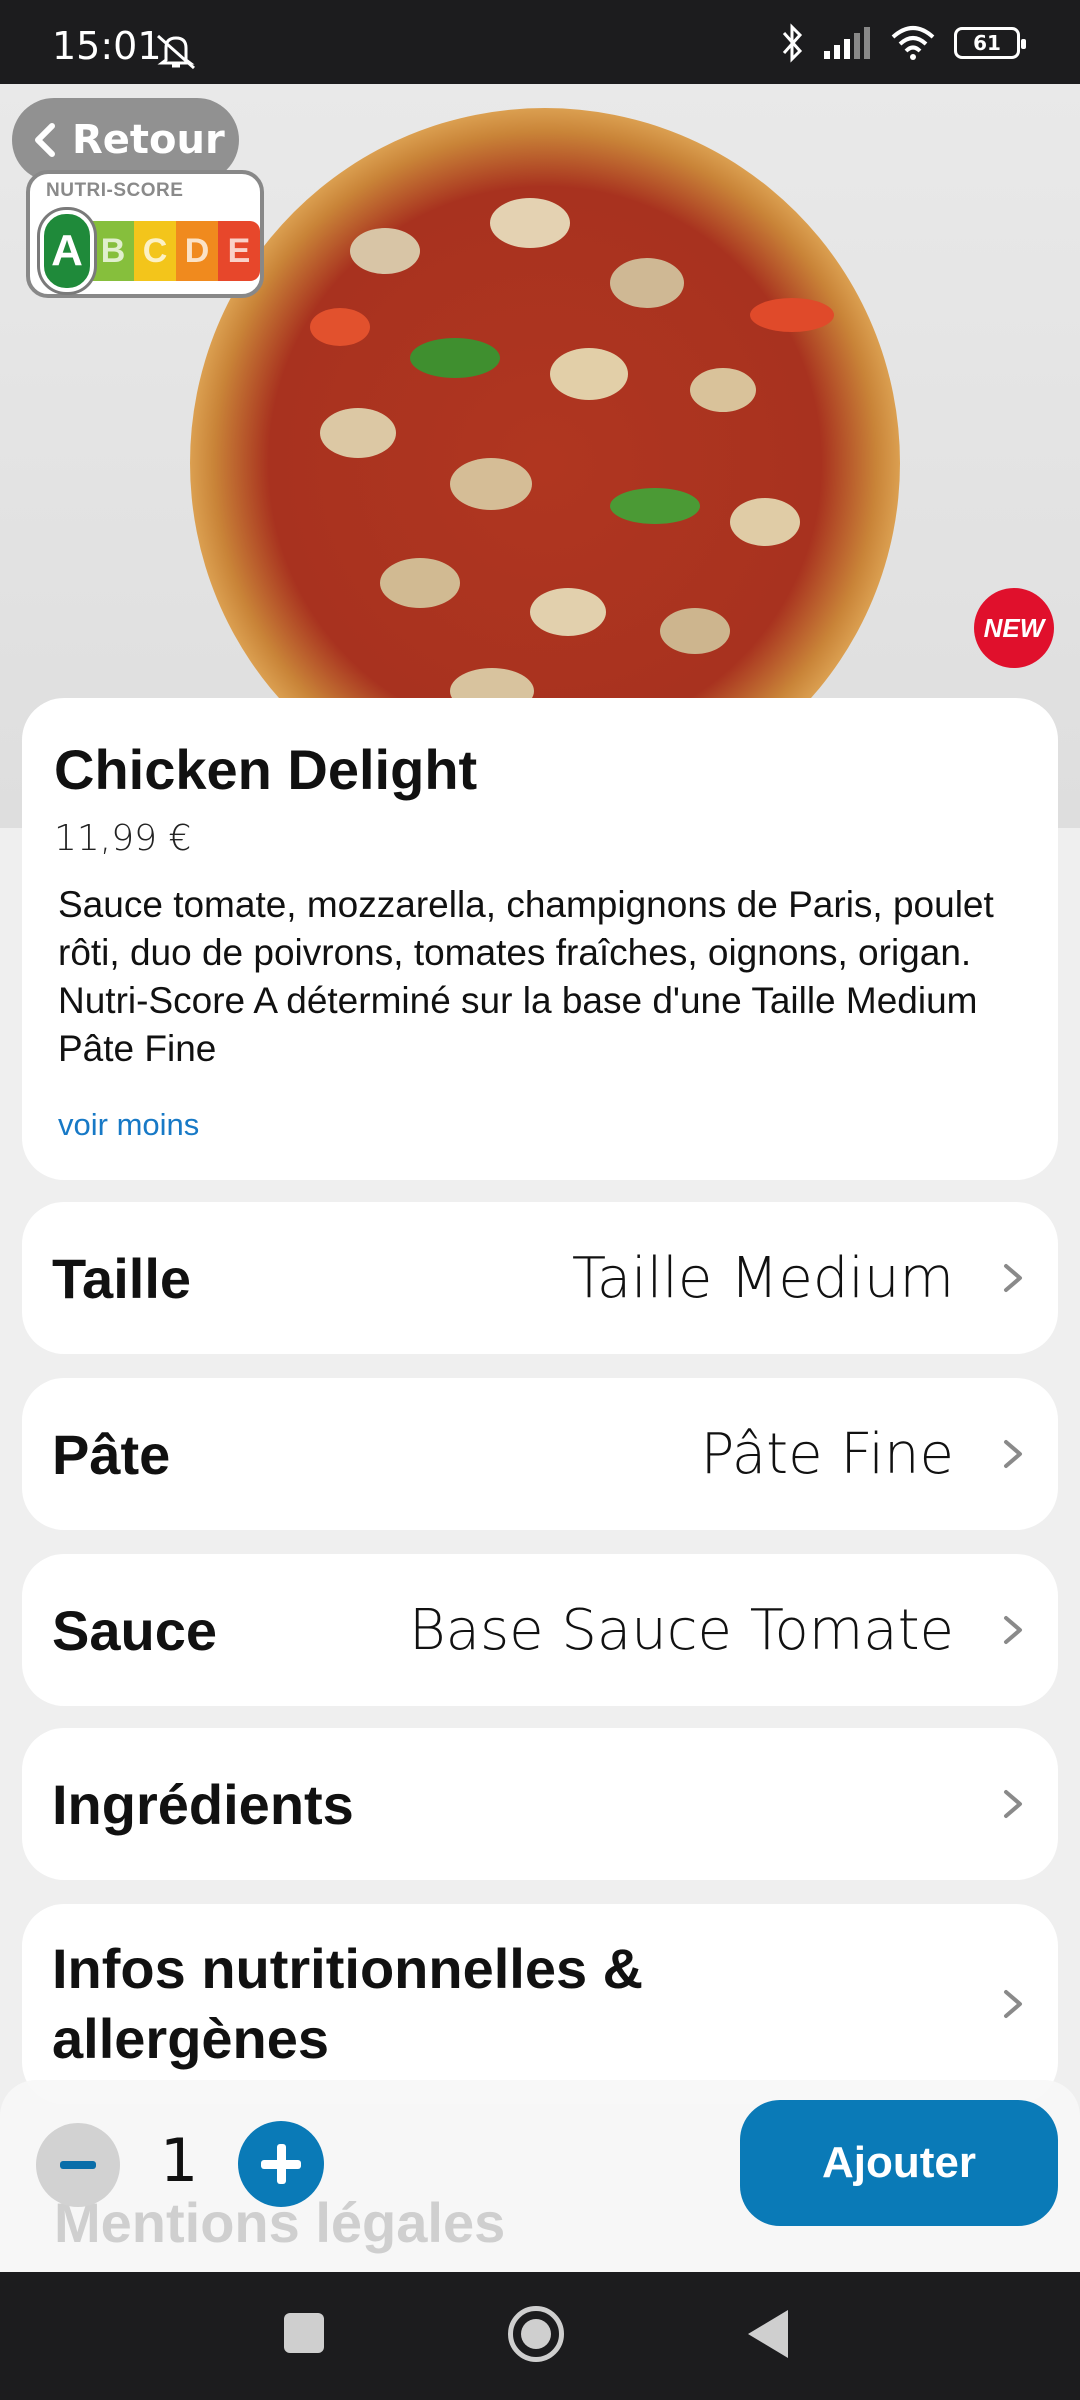  Describe the element at coordinates (768, 2334) in the screenshot. I see `back-nav-icon` at that location.